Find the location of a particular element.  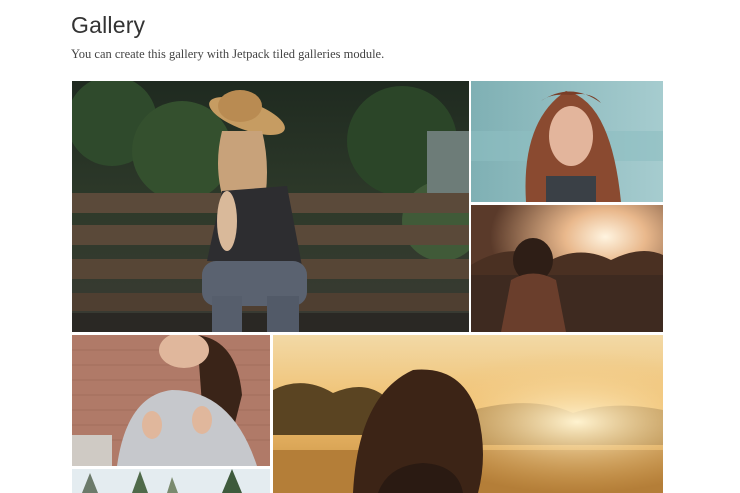

photo-woman-grey-sweater is located at coordinates (171, 400).